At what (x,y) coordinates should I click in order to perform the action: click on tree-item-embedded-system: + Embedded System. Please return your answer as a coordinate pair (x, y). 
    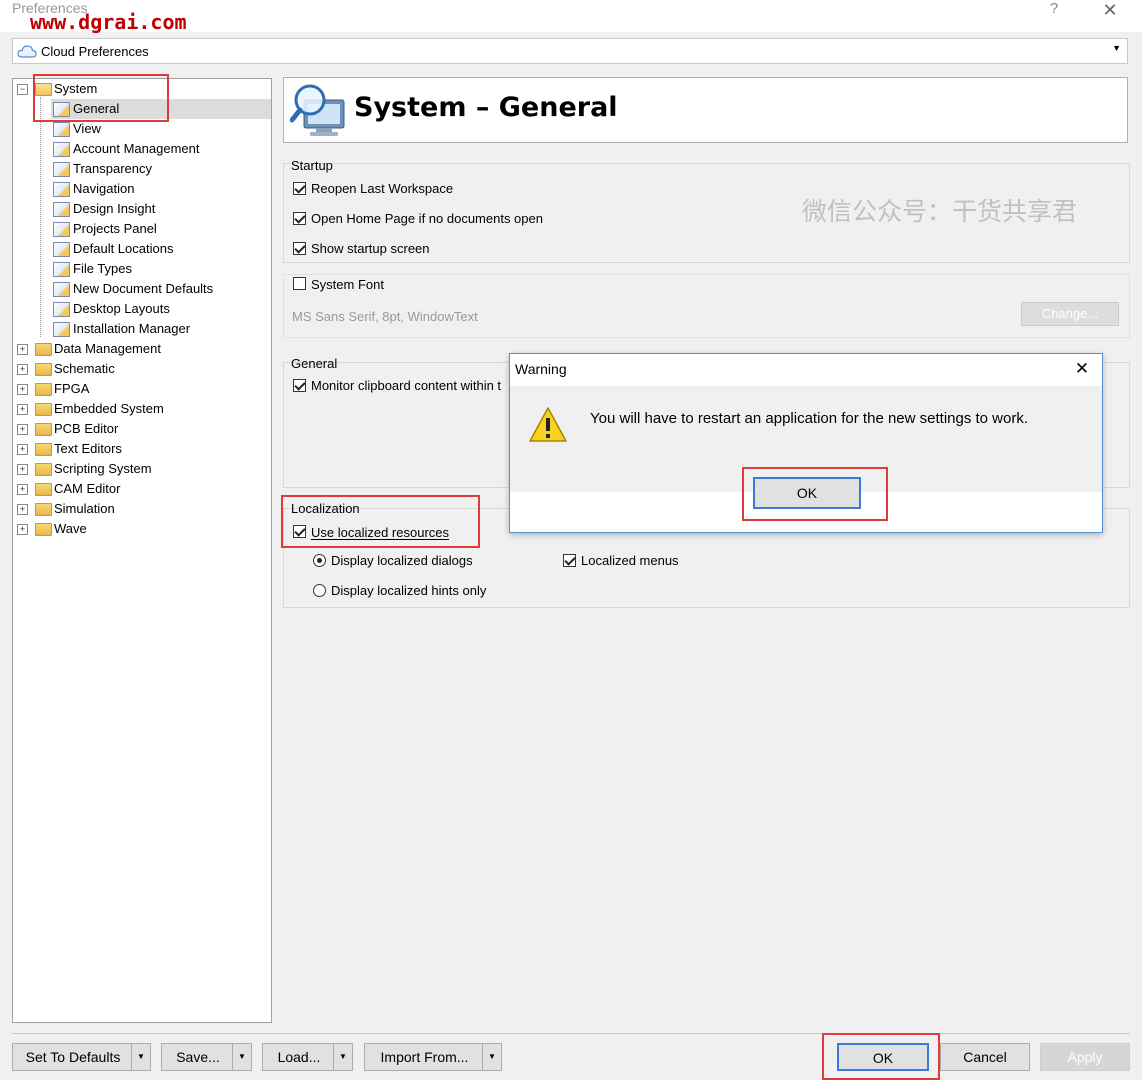
    Looking at the image, I should click on (142, 409).